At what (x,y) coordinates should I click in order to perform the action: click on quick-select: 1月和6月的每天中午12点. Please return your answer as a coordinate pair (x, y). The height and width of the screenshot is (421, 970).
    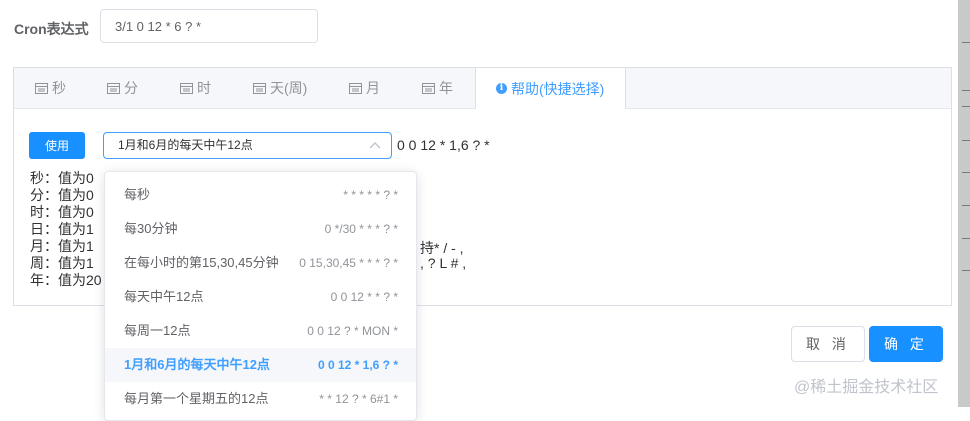
    Looking at the image, I should click on (247, 145).